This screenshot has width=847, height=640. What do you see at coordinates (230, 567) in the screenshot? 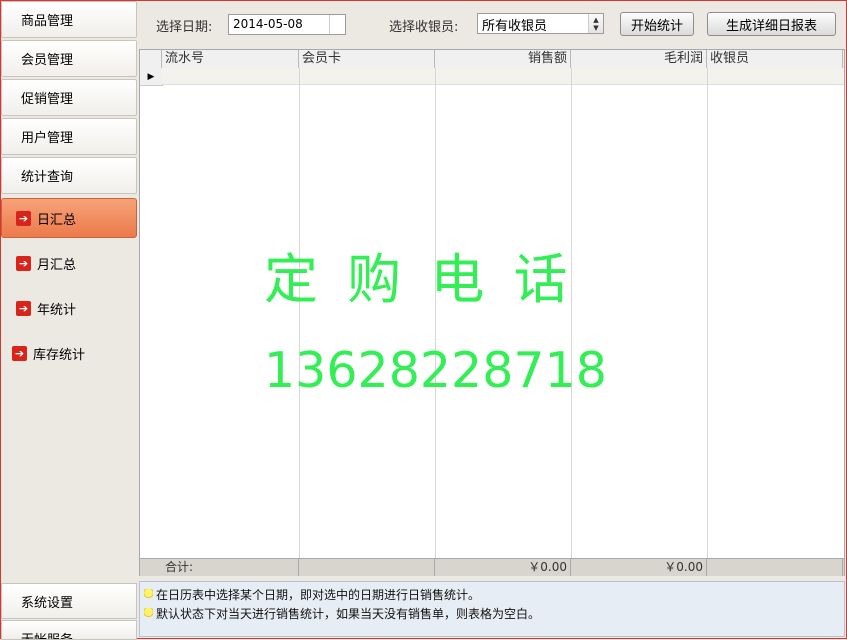
I see `footer-total-label: 合计:` at bounding box center [230, 567].